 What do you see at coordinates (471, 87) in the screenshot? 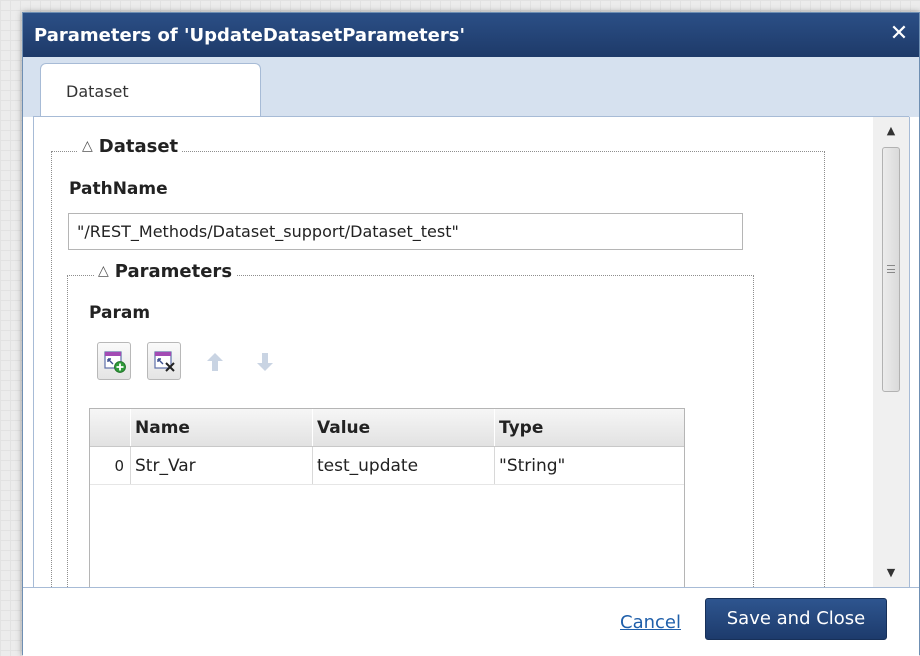
I see `tab-strip: Dataset` at bounding box center [471, 87].